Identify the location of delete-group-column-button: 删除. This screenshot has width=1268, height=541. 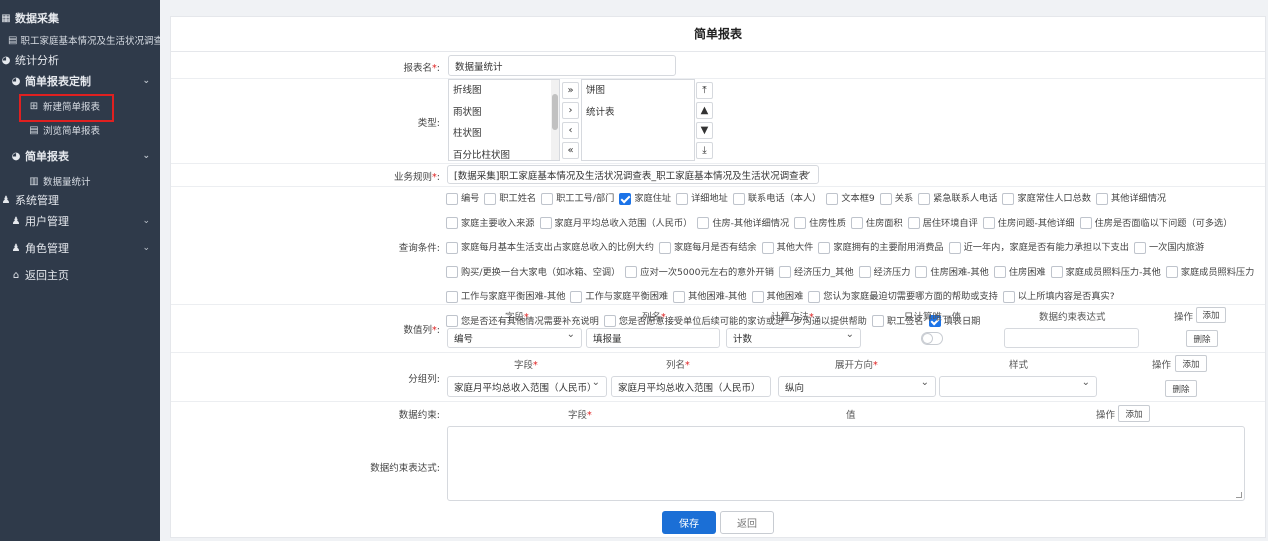
(1181, 388).